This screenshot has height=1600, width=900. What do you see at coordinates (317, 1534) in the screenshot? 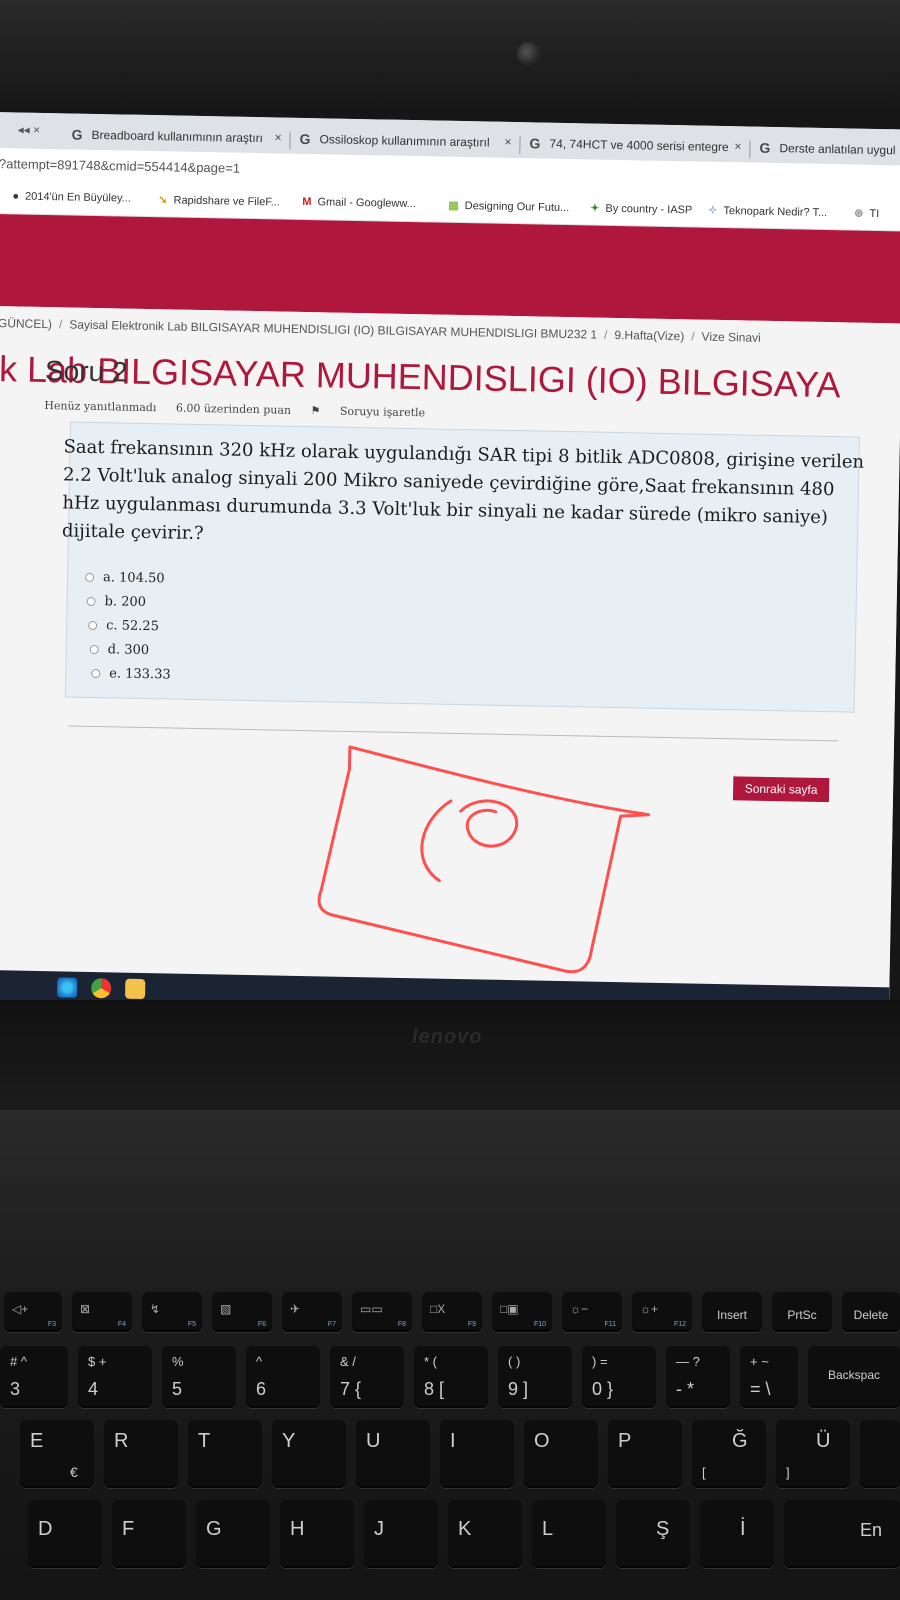
I see `key-h: H` at bounding box center [317, 1534].